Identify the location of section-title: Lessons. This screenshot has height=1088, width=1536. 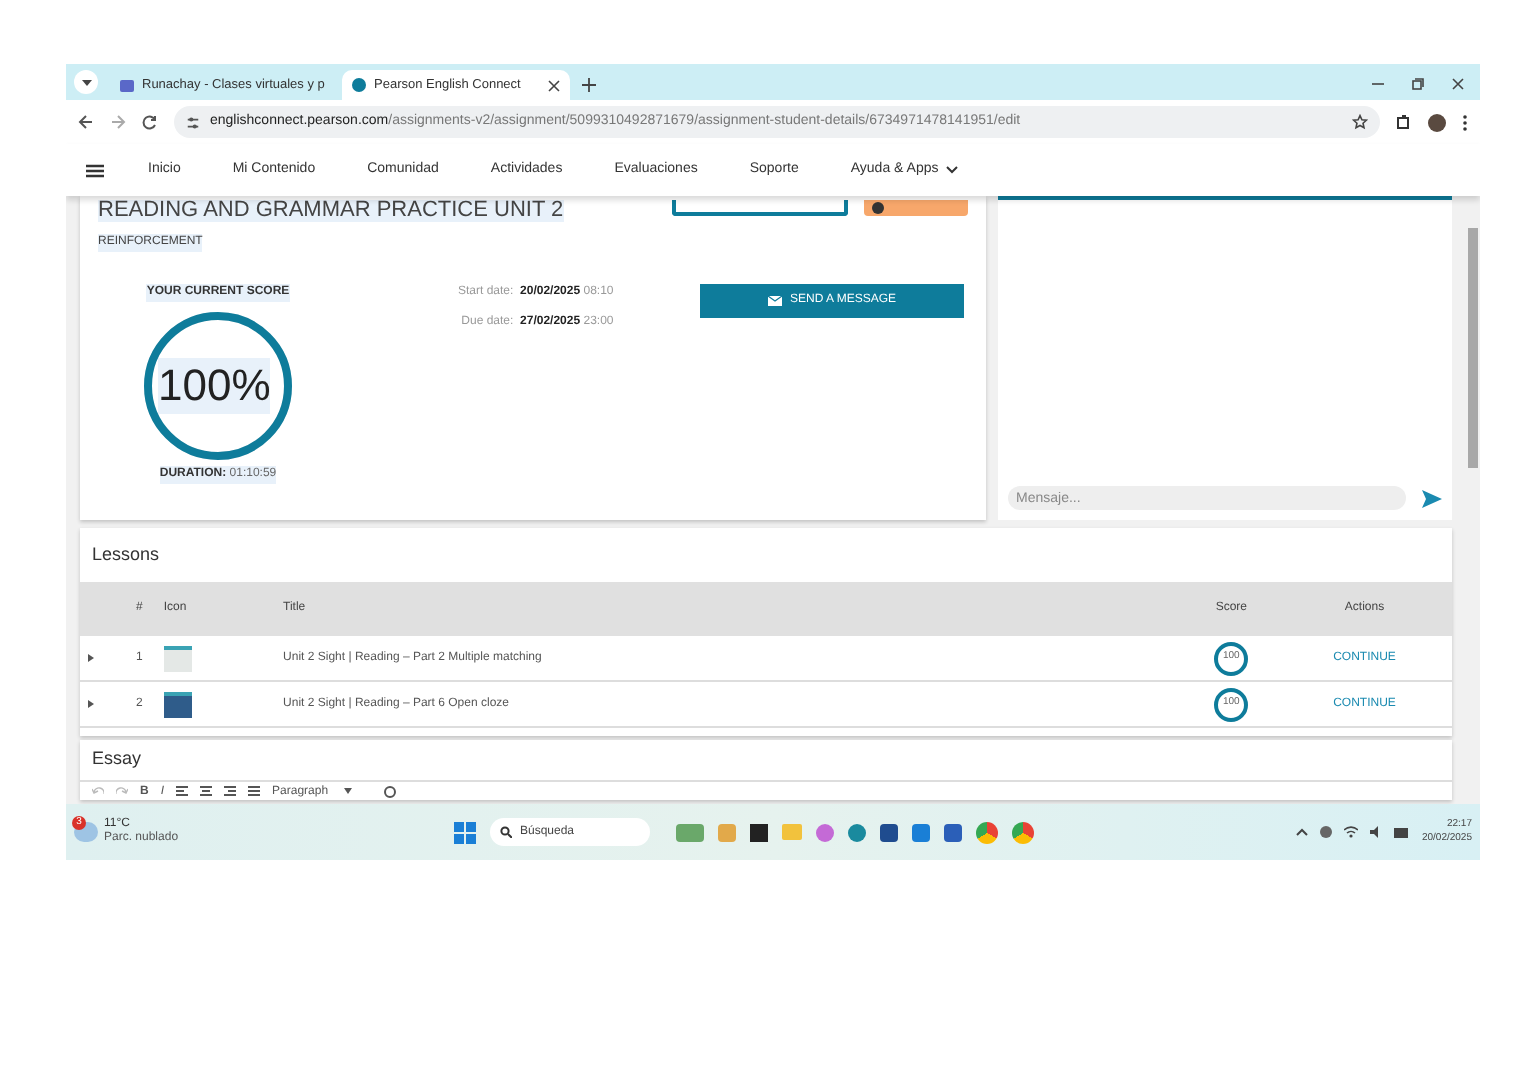
(126, 554).